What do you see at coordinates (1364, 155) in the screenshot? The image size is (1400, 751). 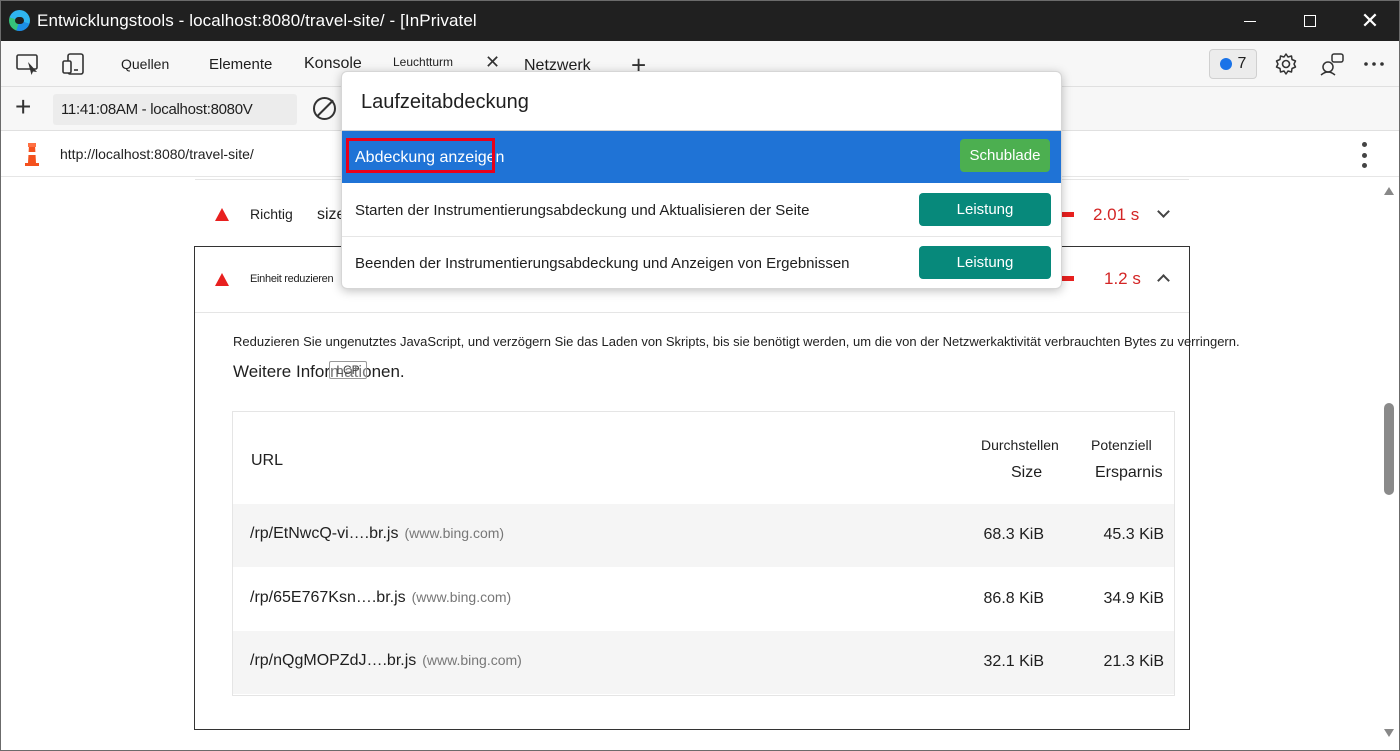 I see `report-menu-icon` at bounding box center [1364, 155].